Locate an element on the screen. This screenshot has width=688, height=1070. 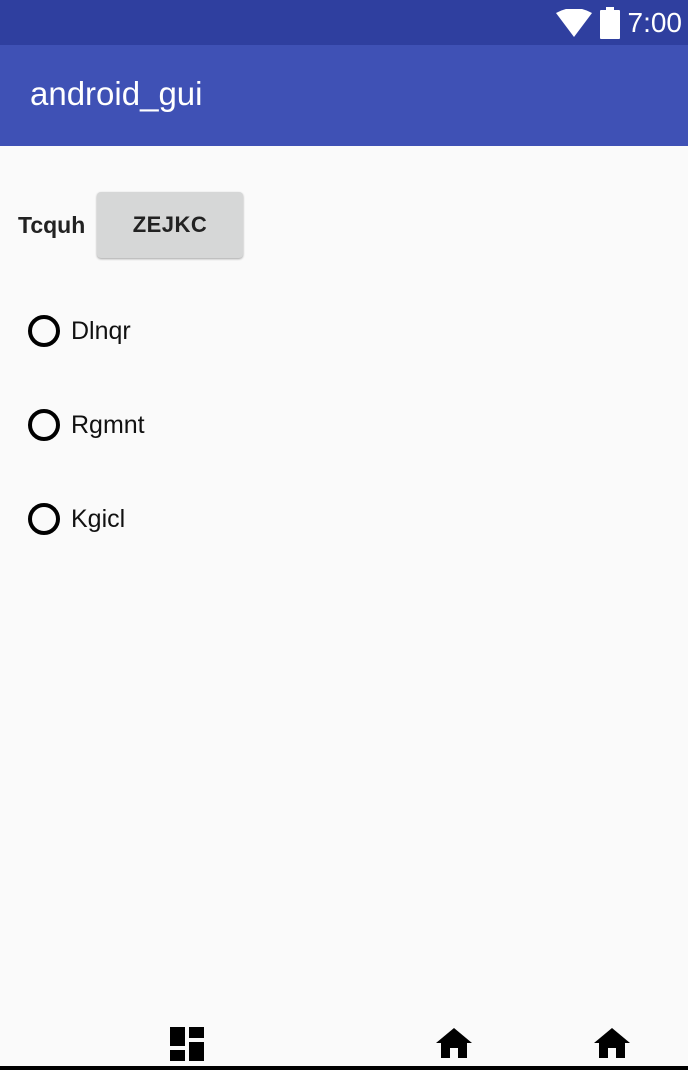
radio-label: Rgmnt is located at coordinates (108, 424).